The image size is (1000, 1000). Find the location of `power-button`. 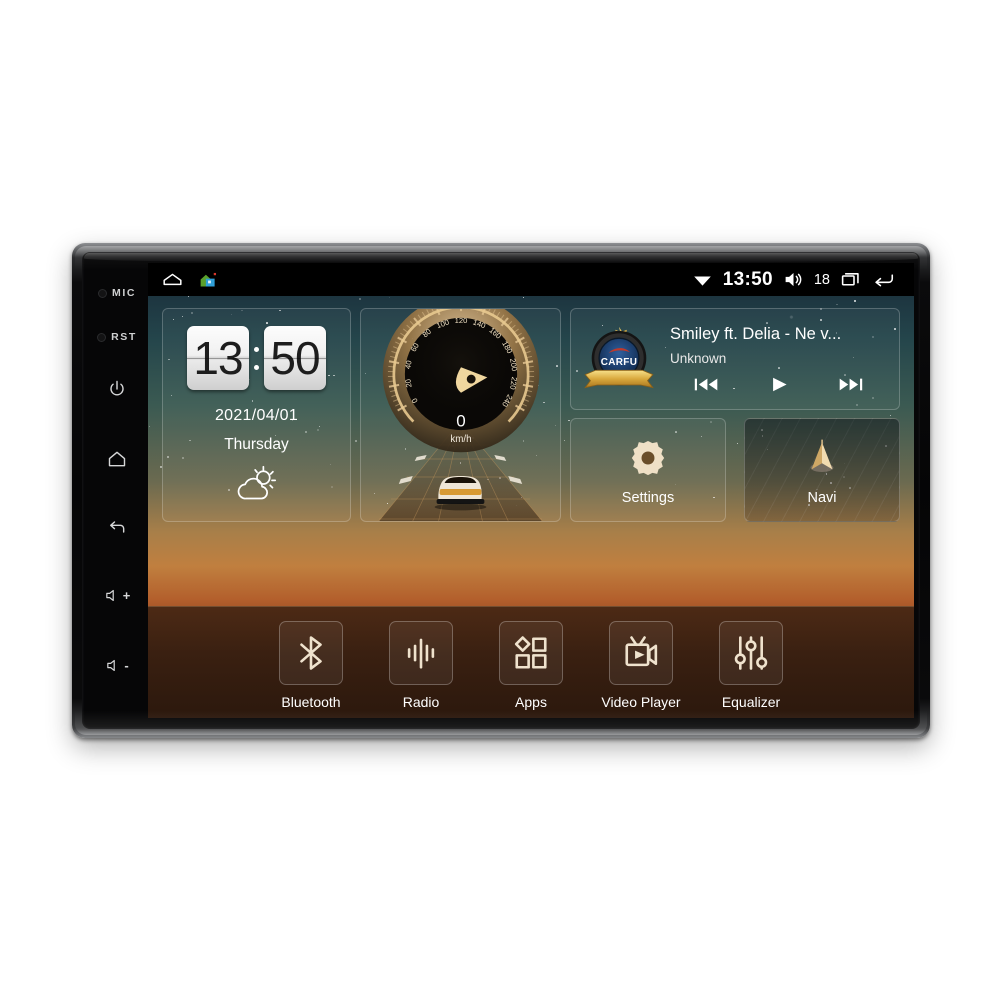

power-button is located at coordinates (117, 389).